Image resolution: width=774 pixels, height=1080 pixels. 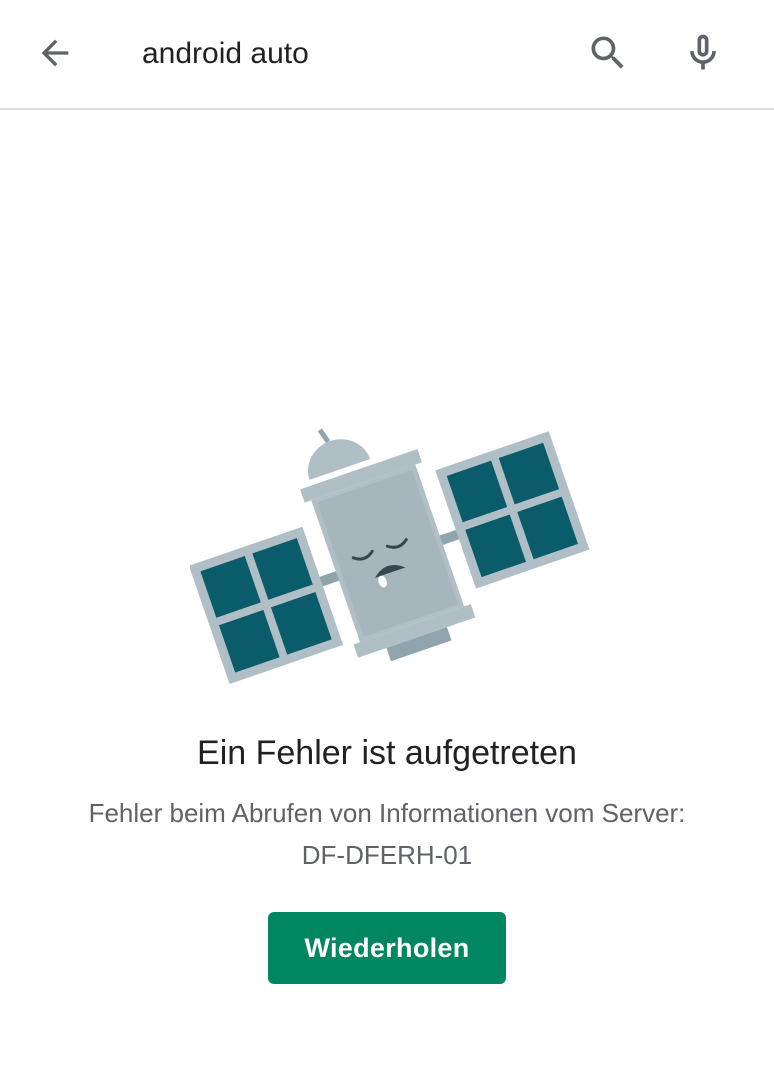 I want to click on mic-icon, so click(x=703, y=52).